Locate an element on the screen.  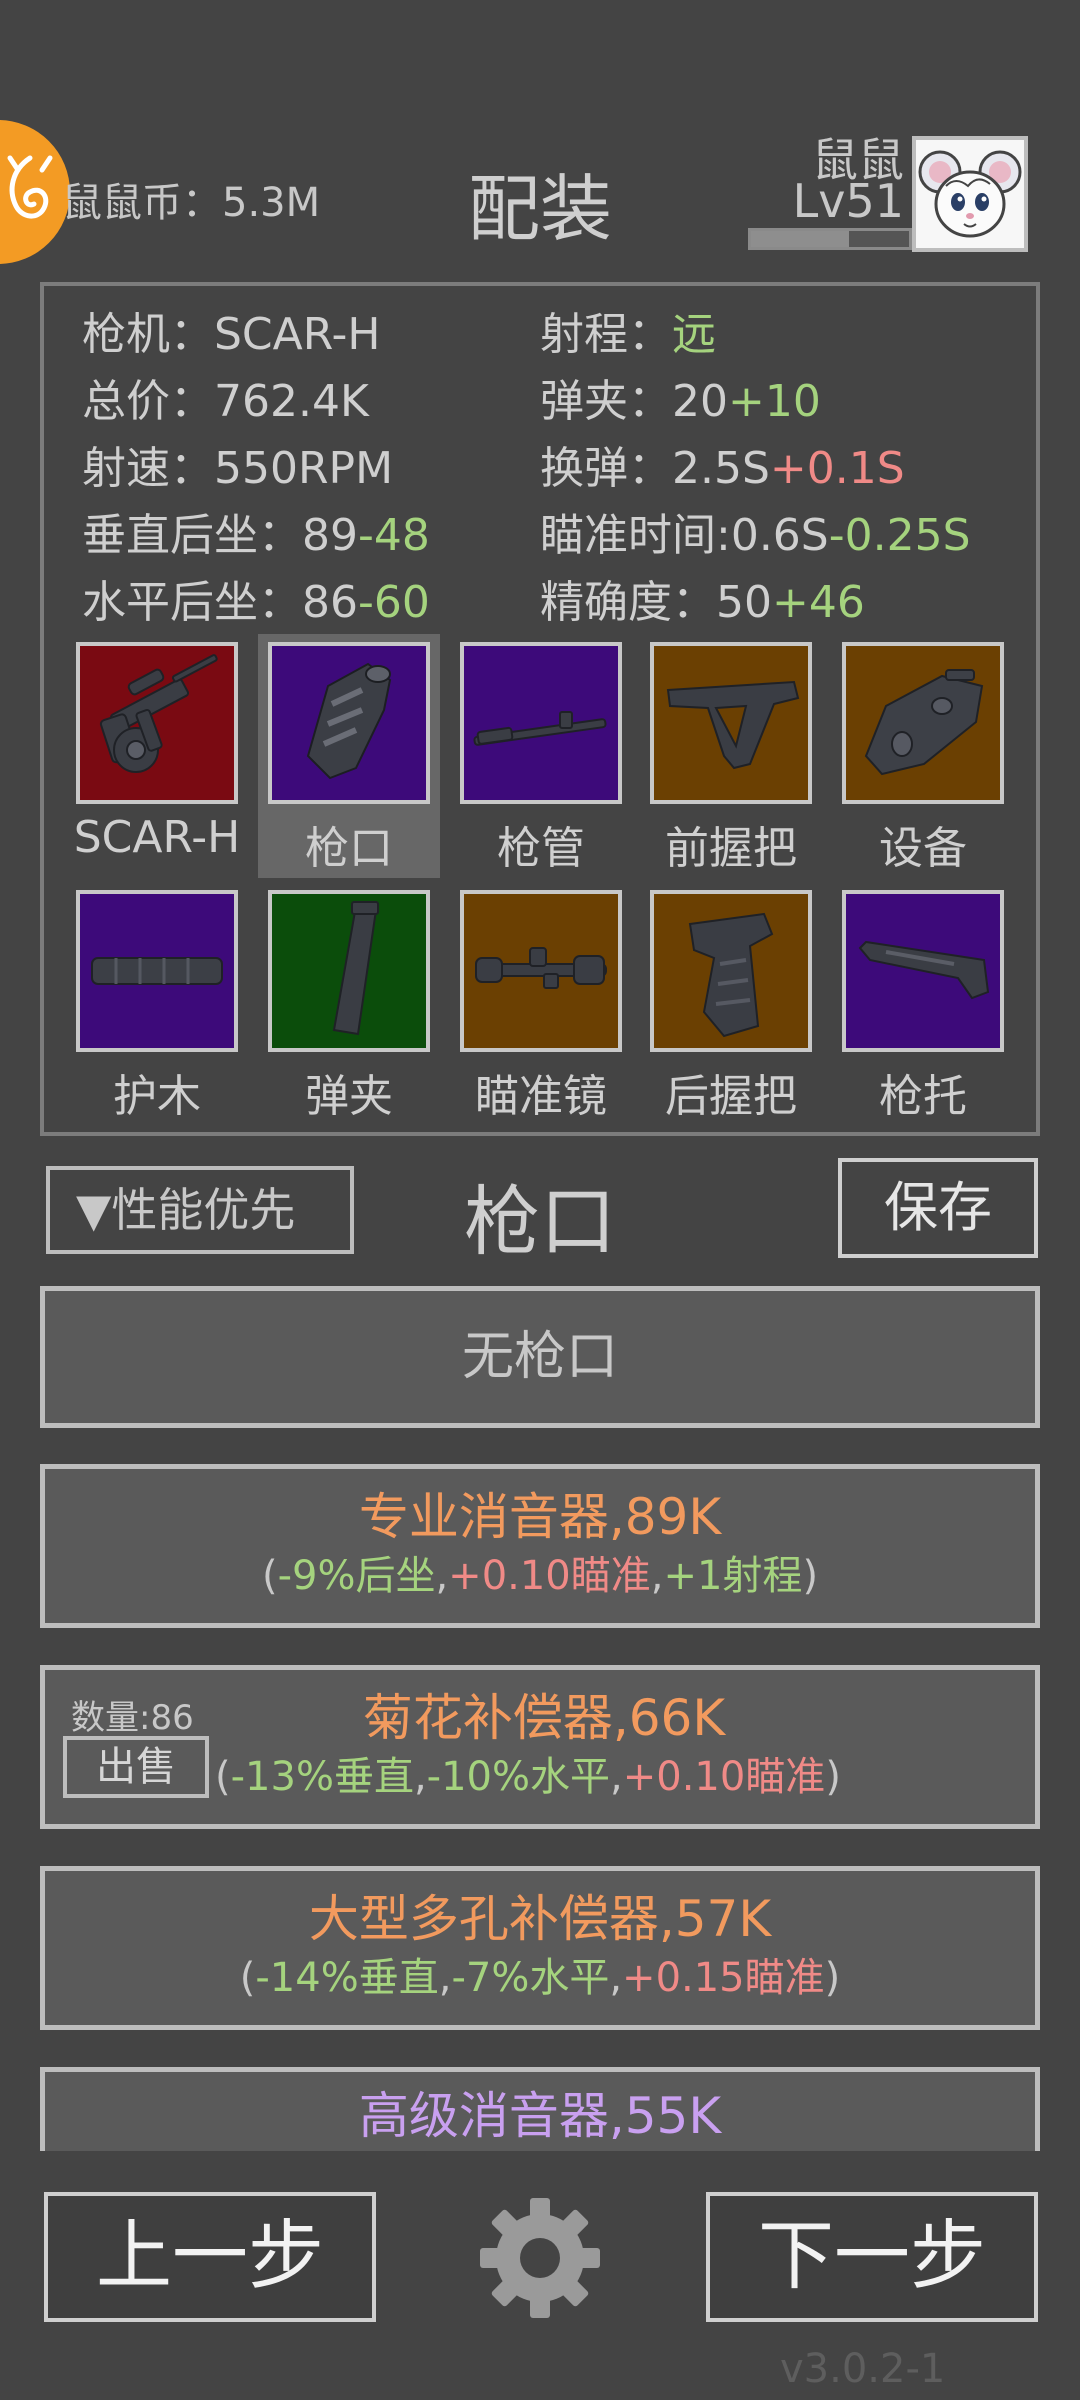
stat-vertical-recoil: 垂直后坐：89-48 is located at coordinates (256, 535).